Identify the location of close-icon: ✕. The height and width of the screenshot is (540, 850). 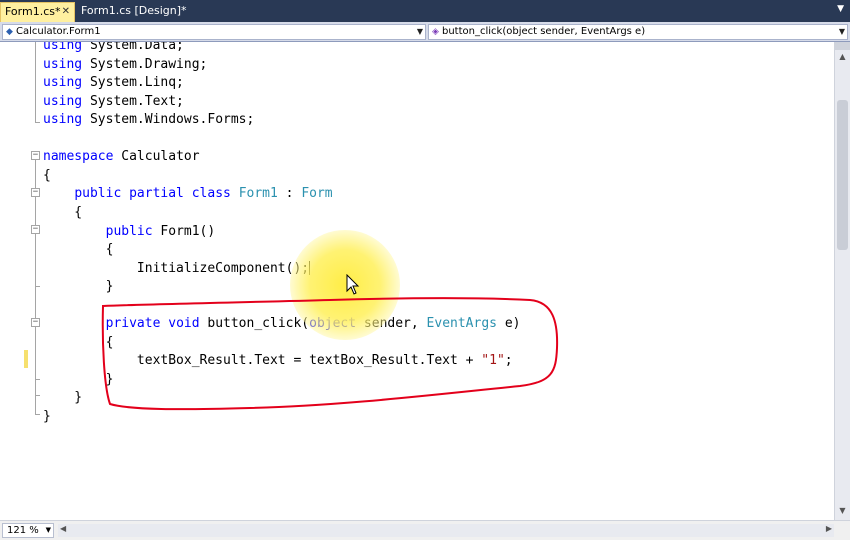
(66, 12).